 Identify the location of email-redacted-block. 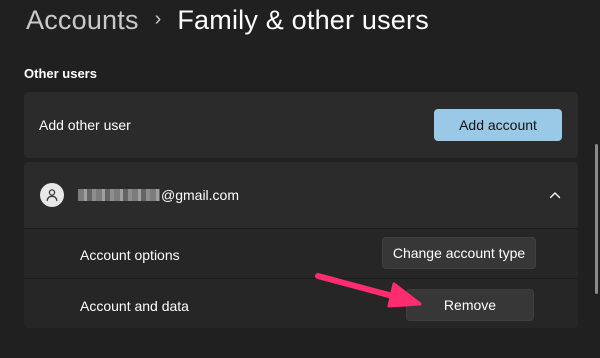
(119, 195).